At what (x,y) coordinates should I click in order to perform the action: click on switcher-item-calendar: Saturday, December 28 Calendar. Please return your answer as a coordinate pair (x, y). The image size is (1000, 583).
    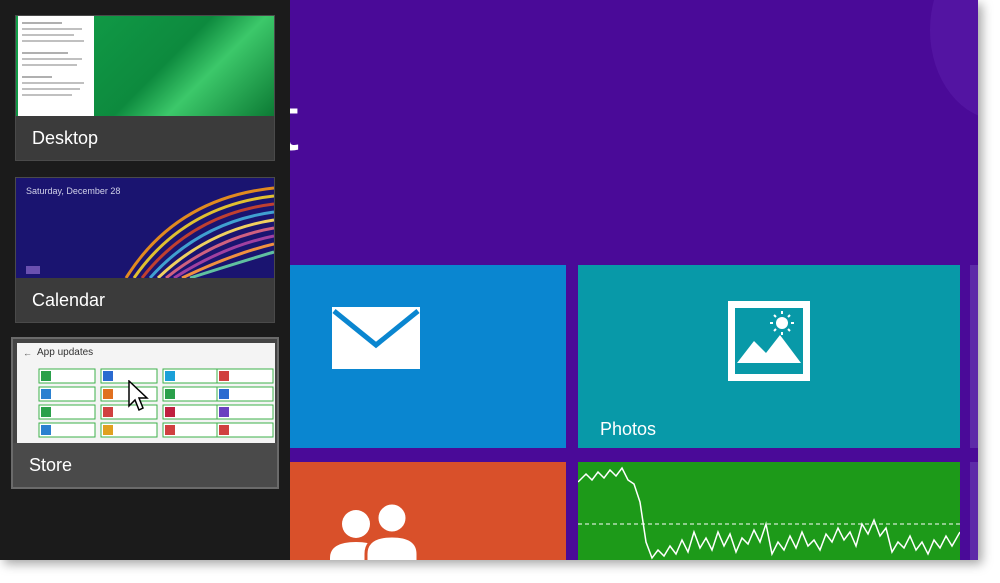
    Looking at the image, I should click on (145, 250).